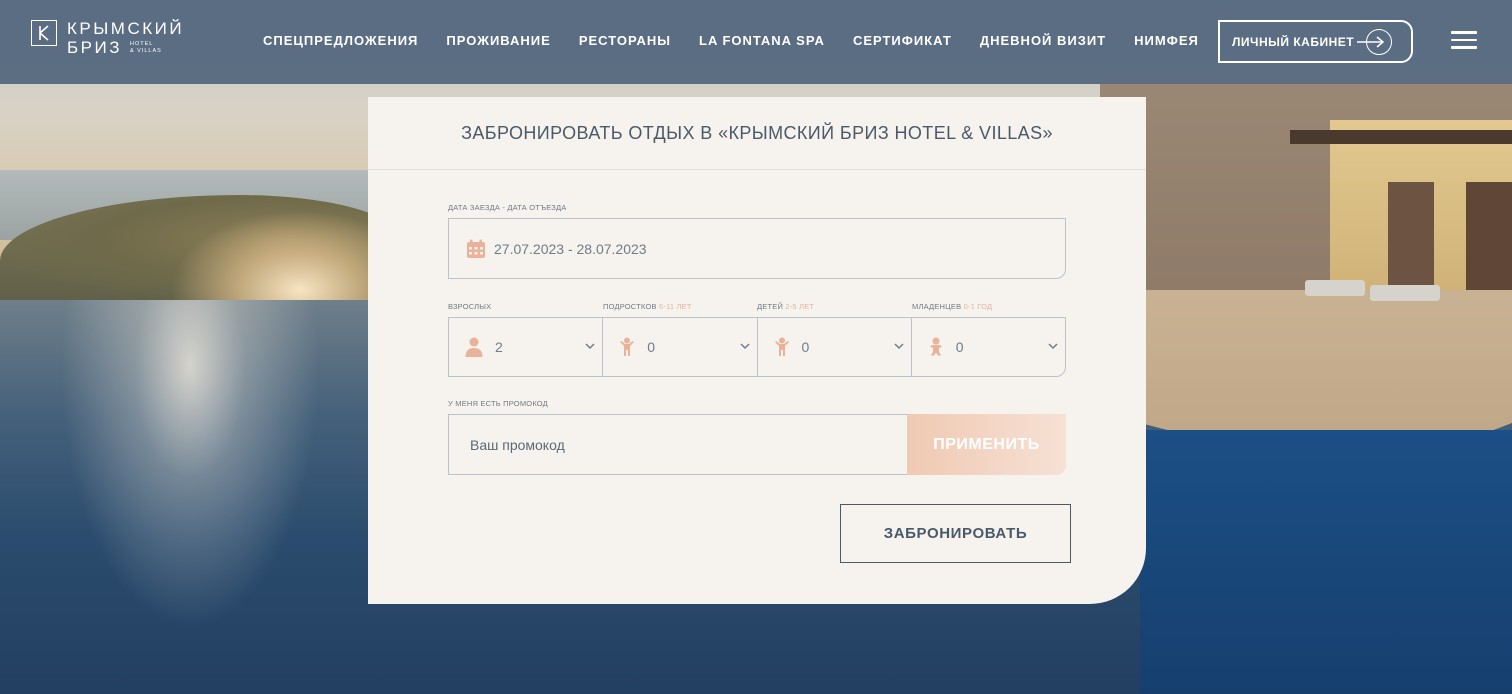  What do you see at coordinates (762, 40) in the screenshot?
I see `nav-item-spa: LA FONTANA SPA` at bounding box center [762, 40].